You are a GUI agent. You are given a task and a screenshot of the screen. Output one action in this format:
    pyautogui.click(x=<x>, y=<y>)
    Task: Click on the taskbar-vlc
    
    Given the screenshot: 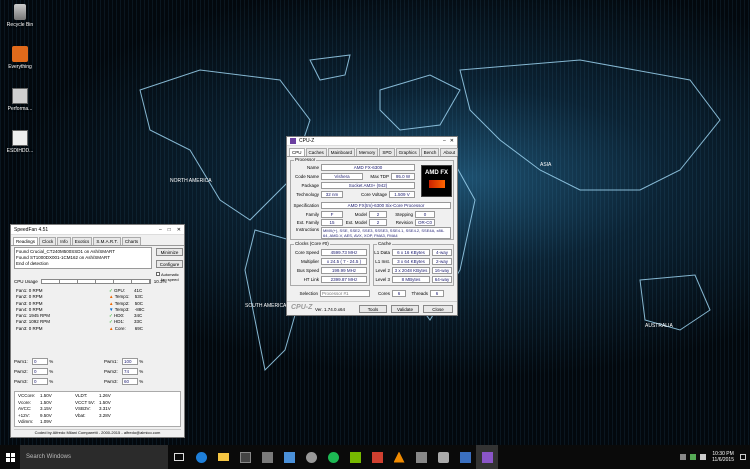 What is the action you would take?
    pyautogui.click(x=399, y=457)
    